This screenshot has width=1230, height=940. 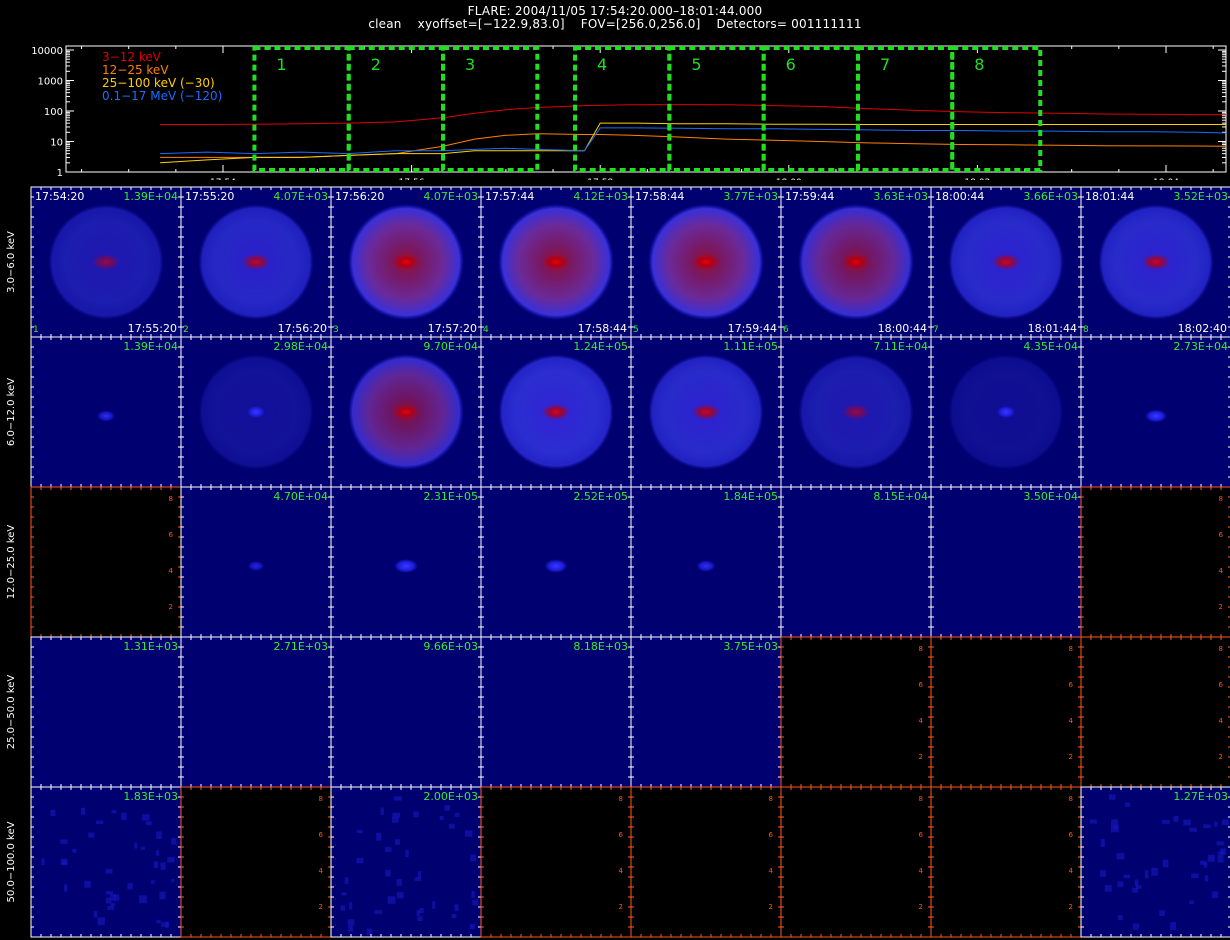 I want to click on peak-value: 3.77E+03, so click(x=750, y=196).